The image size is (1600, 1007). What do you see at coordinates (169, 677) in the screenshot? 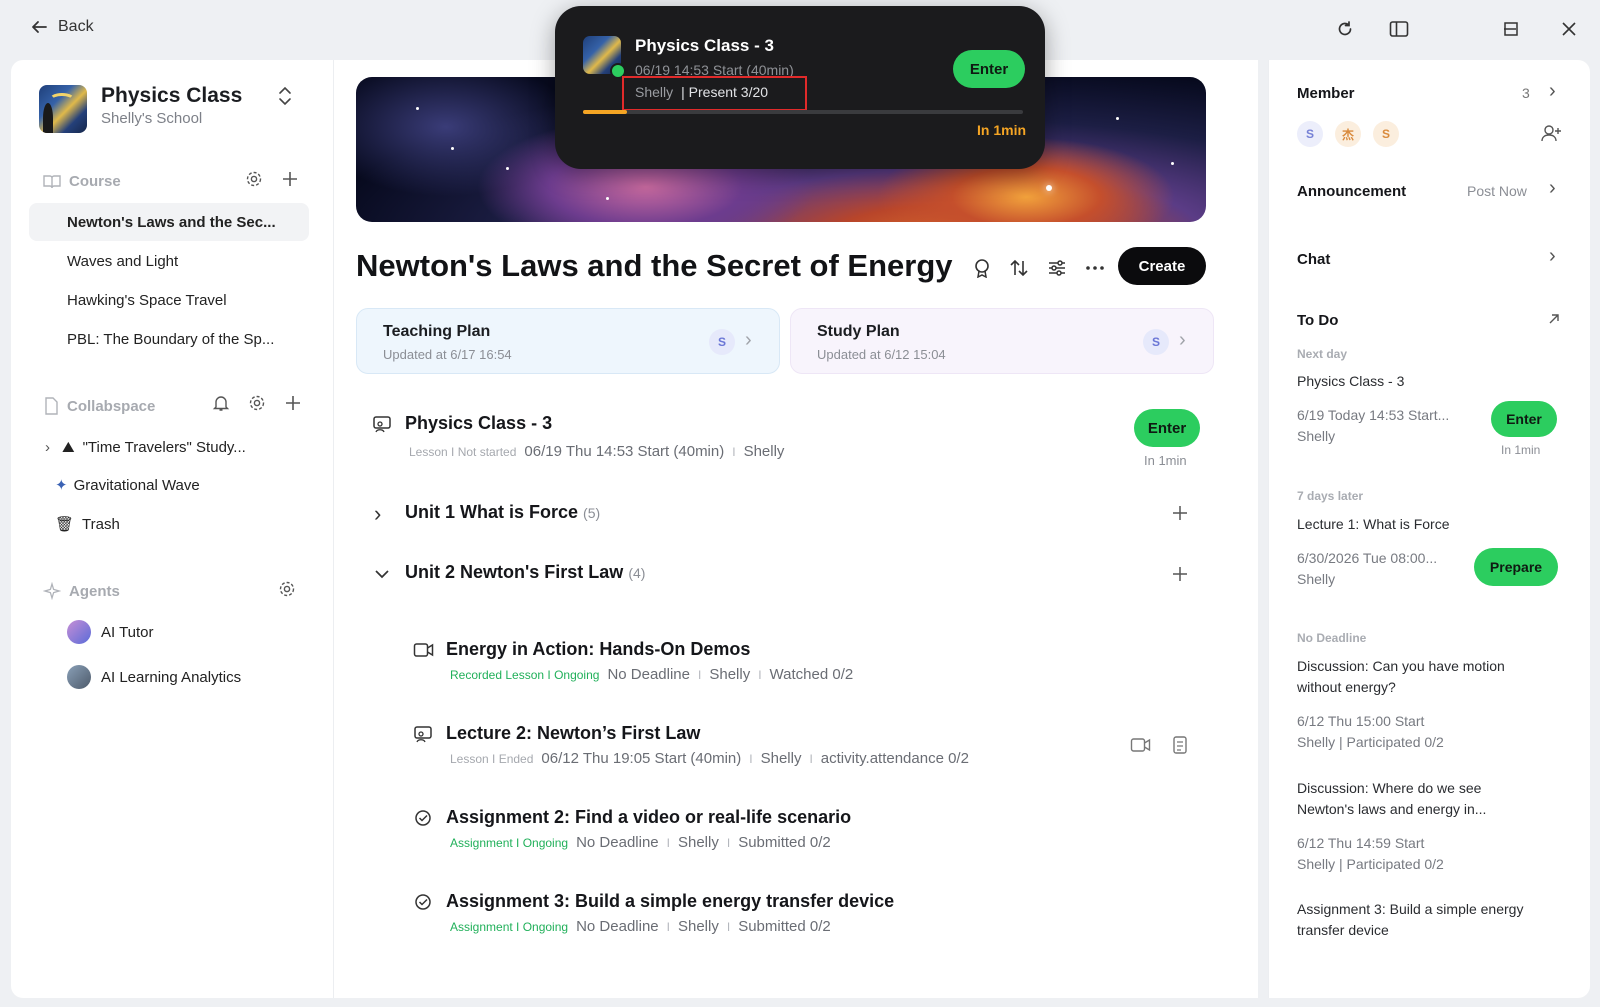
I see `agent-item-ai-analytics: AI Learning Analytics` at bounding box center [169, 677].